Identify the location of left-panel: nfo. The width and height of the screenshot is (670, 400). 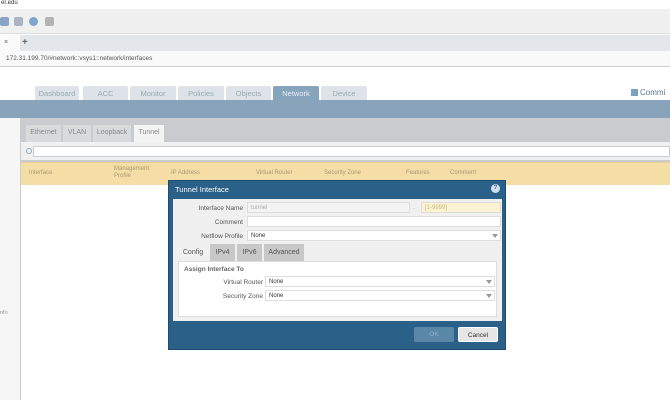
(10, 259).